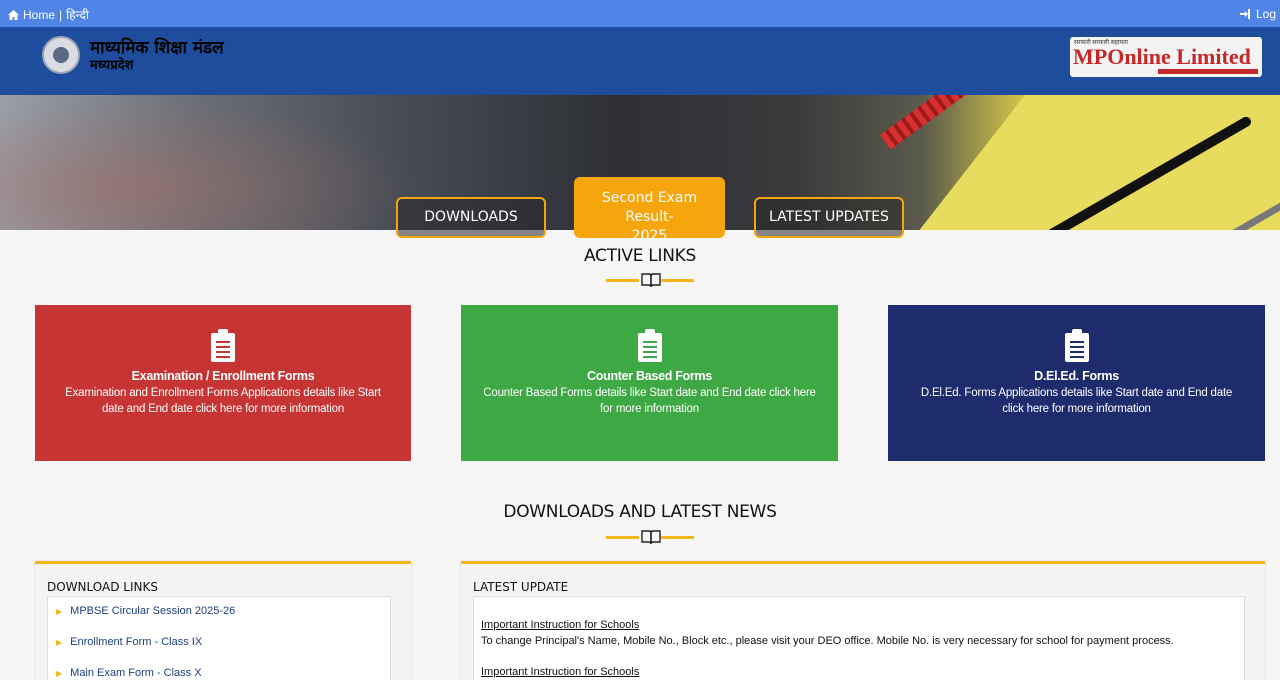 This screenshot has width=1280, height=680. What do you see at coordinates (471, 217) in the screenshot?
I see `tab-downloads: DOWNLOADS` at bounding box center [471, 217].